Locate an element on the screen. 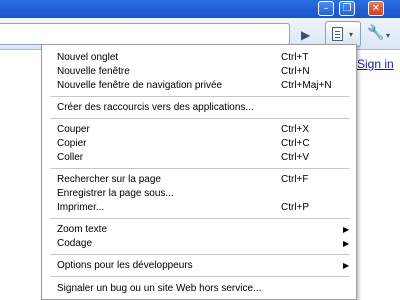  restore-button: ❐ is located at coordinates (347, 8).